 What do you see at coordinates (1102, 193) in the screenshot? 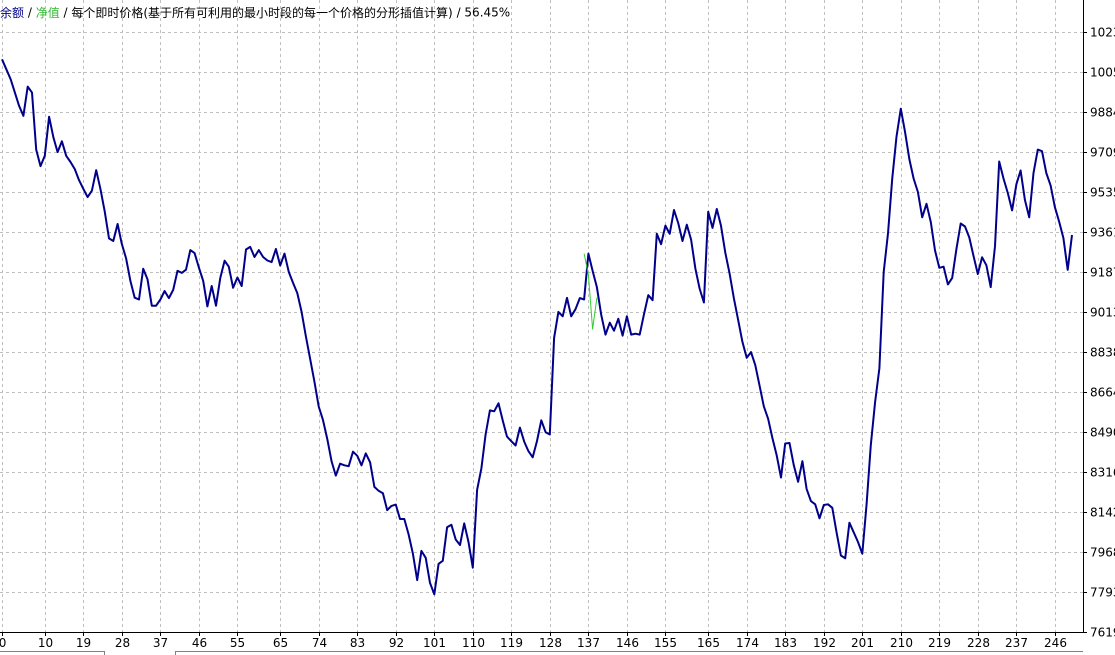
I see `y-tick-label: 9535` at bounding box center [1102, 193].